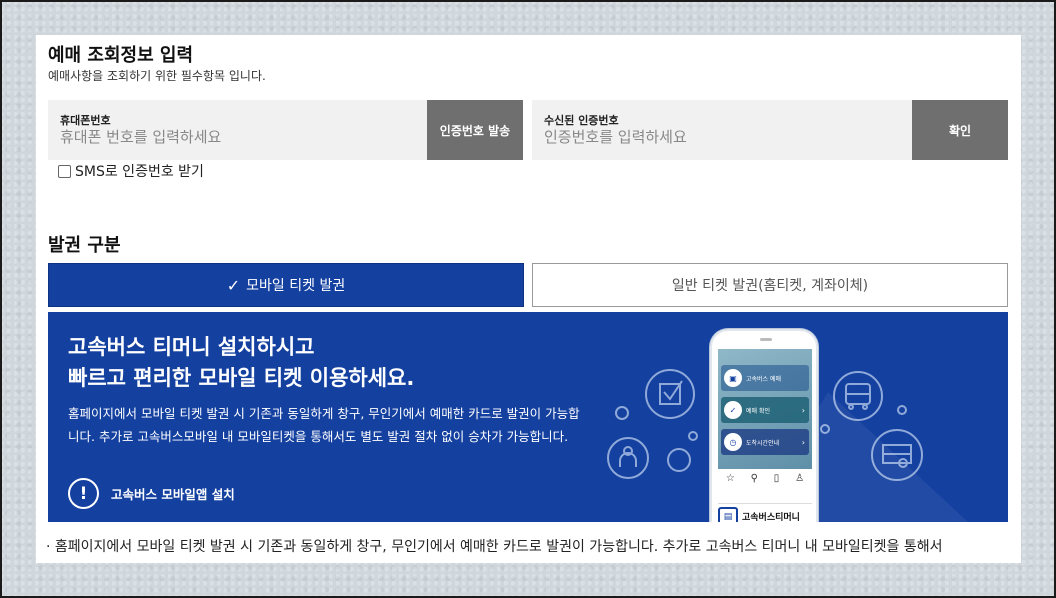 This screenshot has width=1056, height=598. Describe the element at coordinates (173, 494) in the screenshot. I see `app-install-label: 고속버스 모바일앱 설치` at that location.